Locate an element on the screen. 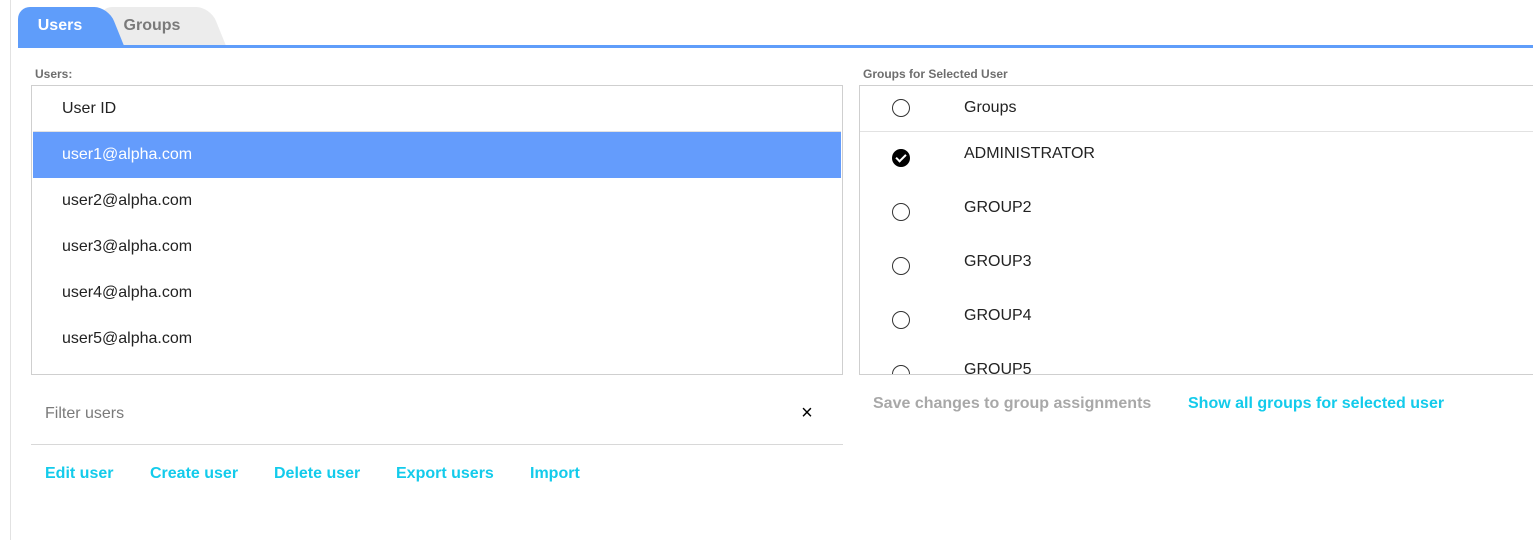 This screenshot has height=540, width=1533. tab-users-label: Users is located at coordinates (60, 25).